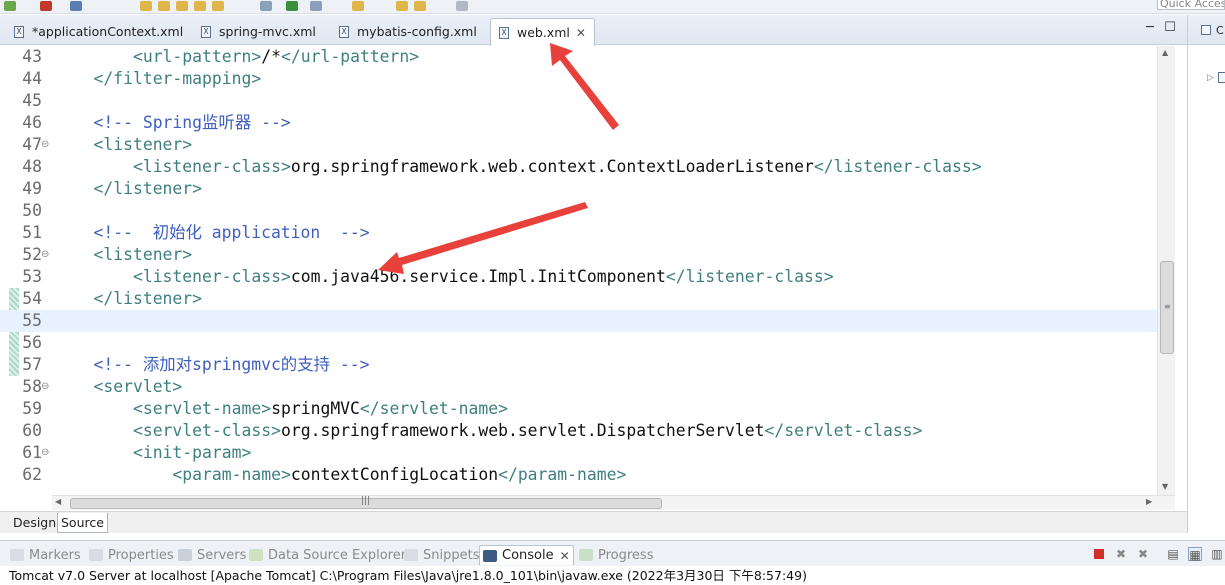  Describe the element at coordinates (164, 6) in the screenshot. I see `open-folder-icon` at that location.